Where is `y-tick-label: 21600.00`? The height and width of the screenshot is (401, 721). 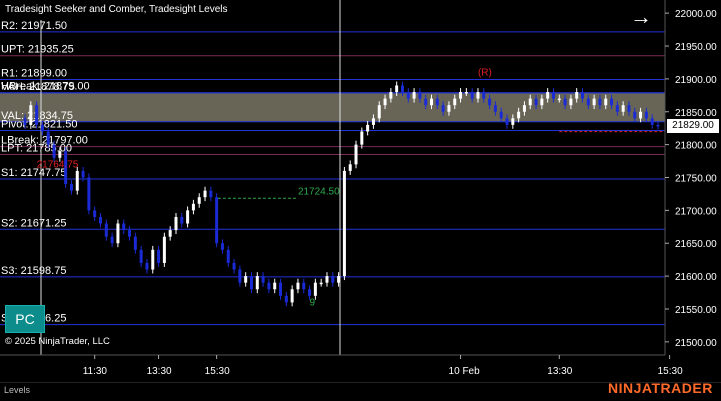 y-tick-label: 21600.00 is located at coordinates (696, 277).